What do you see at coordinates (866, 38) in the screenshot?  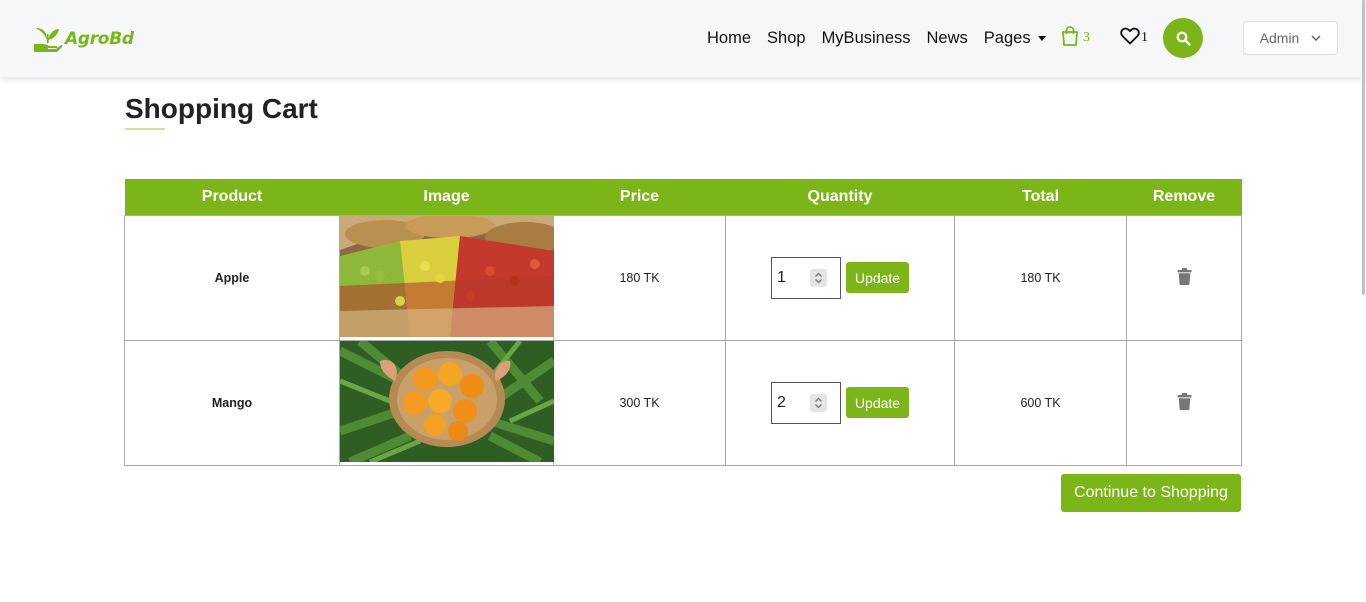 I see `nav-mybusiness: MyBusiness` at bounding box center [866, 38].